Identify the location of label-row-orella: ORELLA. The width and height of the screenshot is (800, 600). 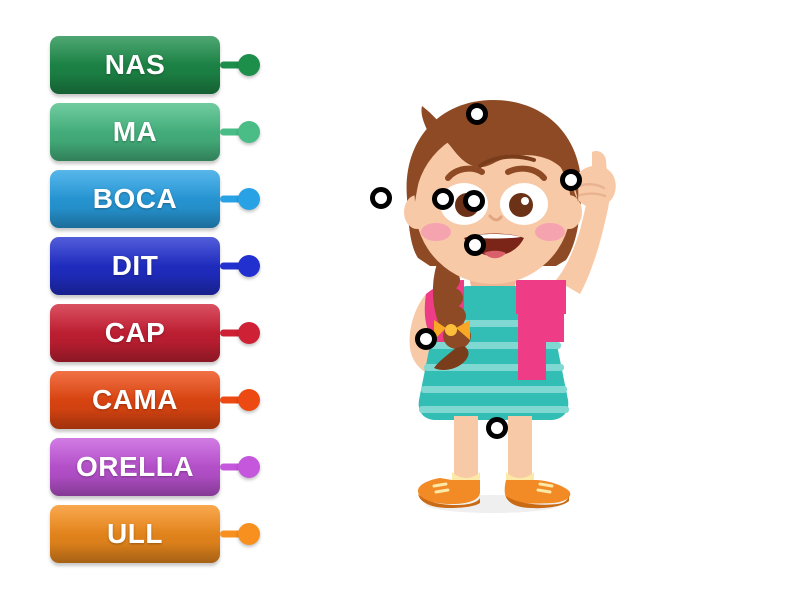
(155, 467).